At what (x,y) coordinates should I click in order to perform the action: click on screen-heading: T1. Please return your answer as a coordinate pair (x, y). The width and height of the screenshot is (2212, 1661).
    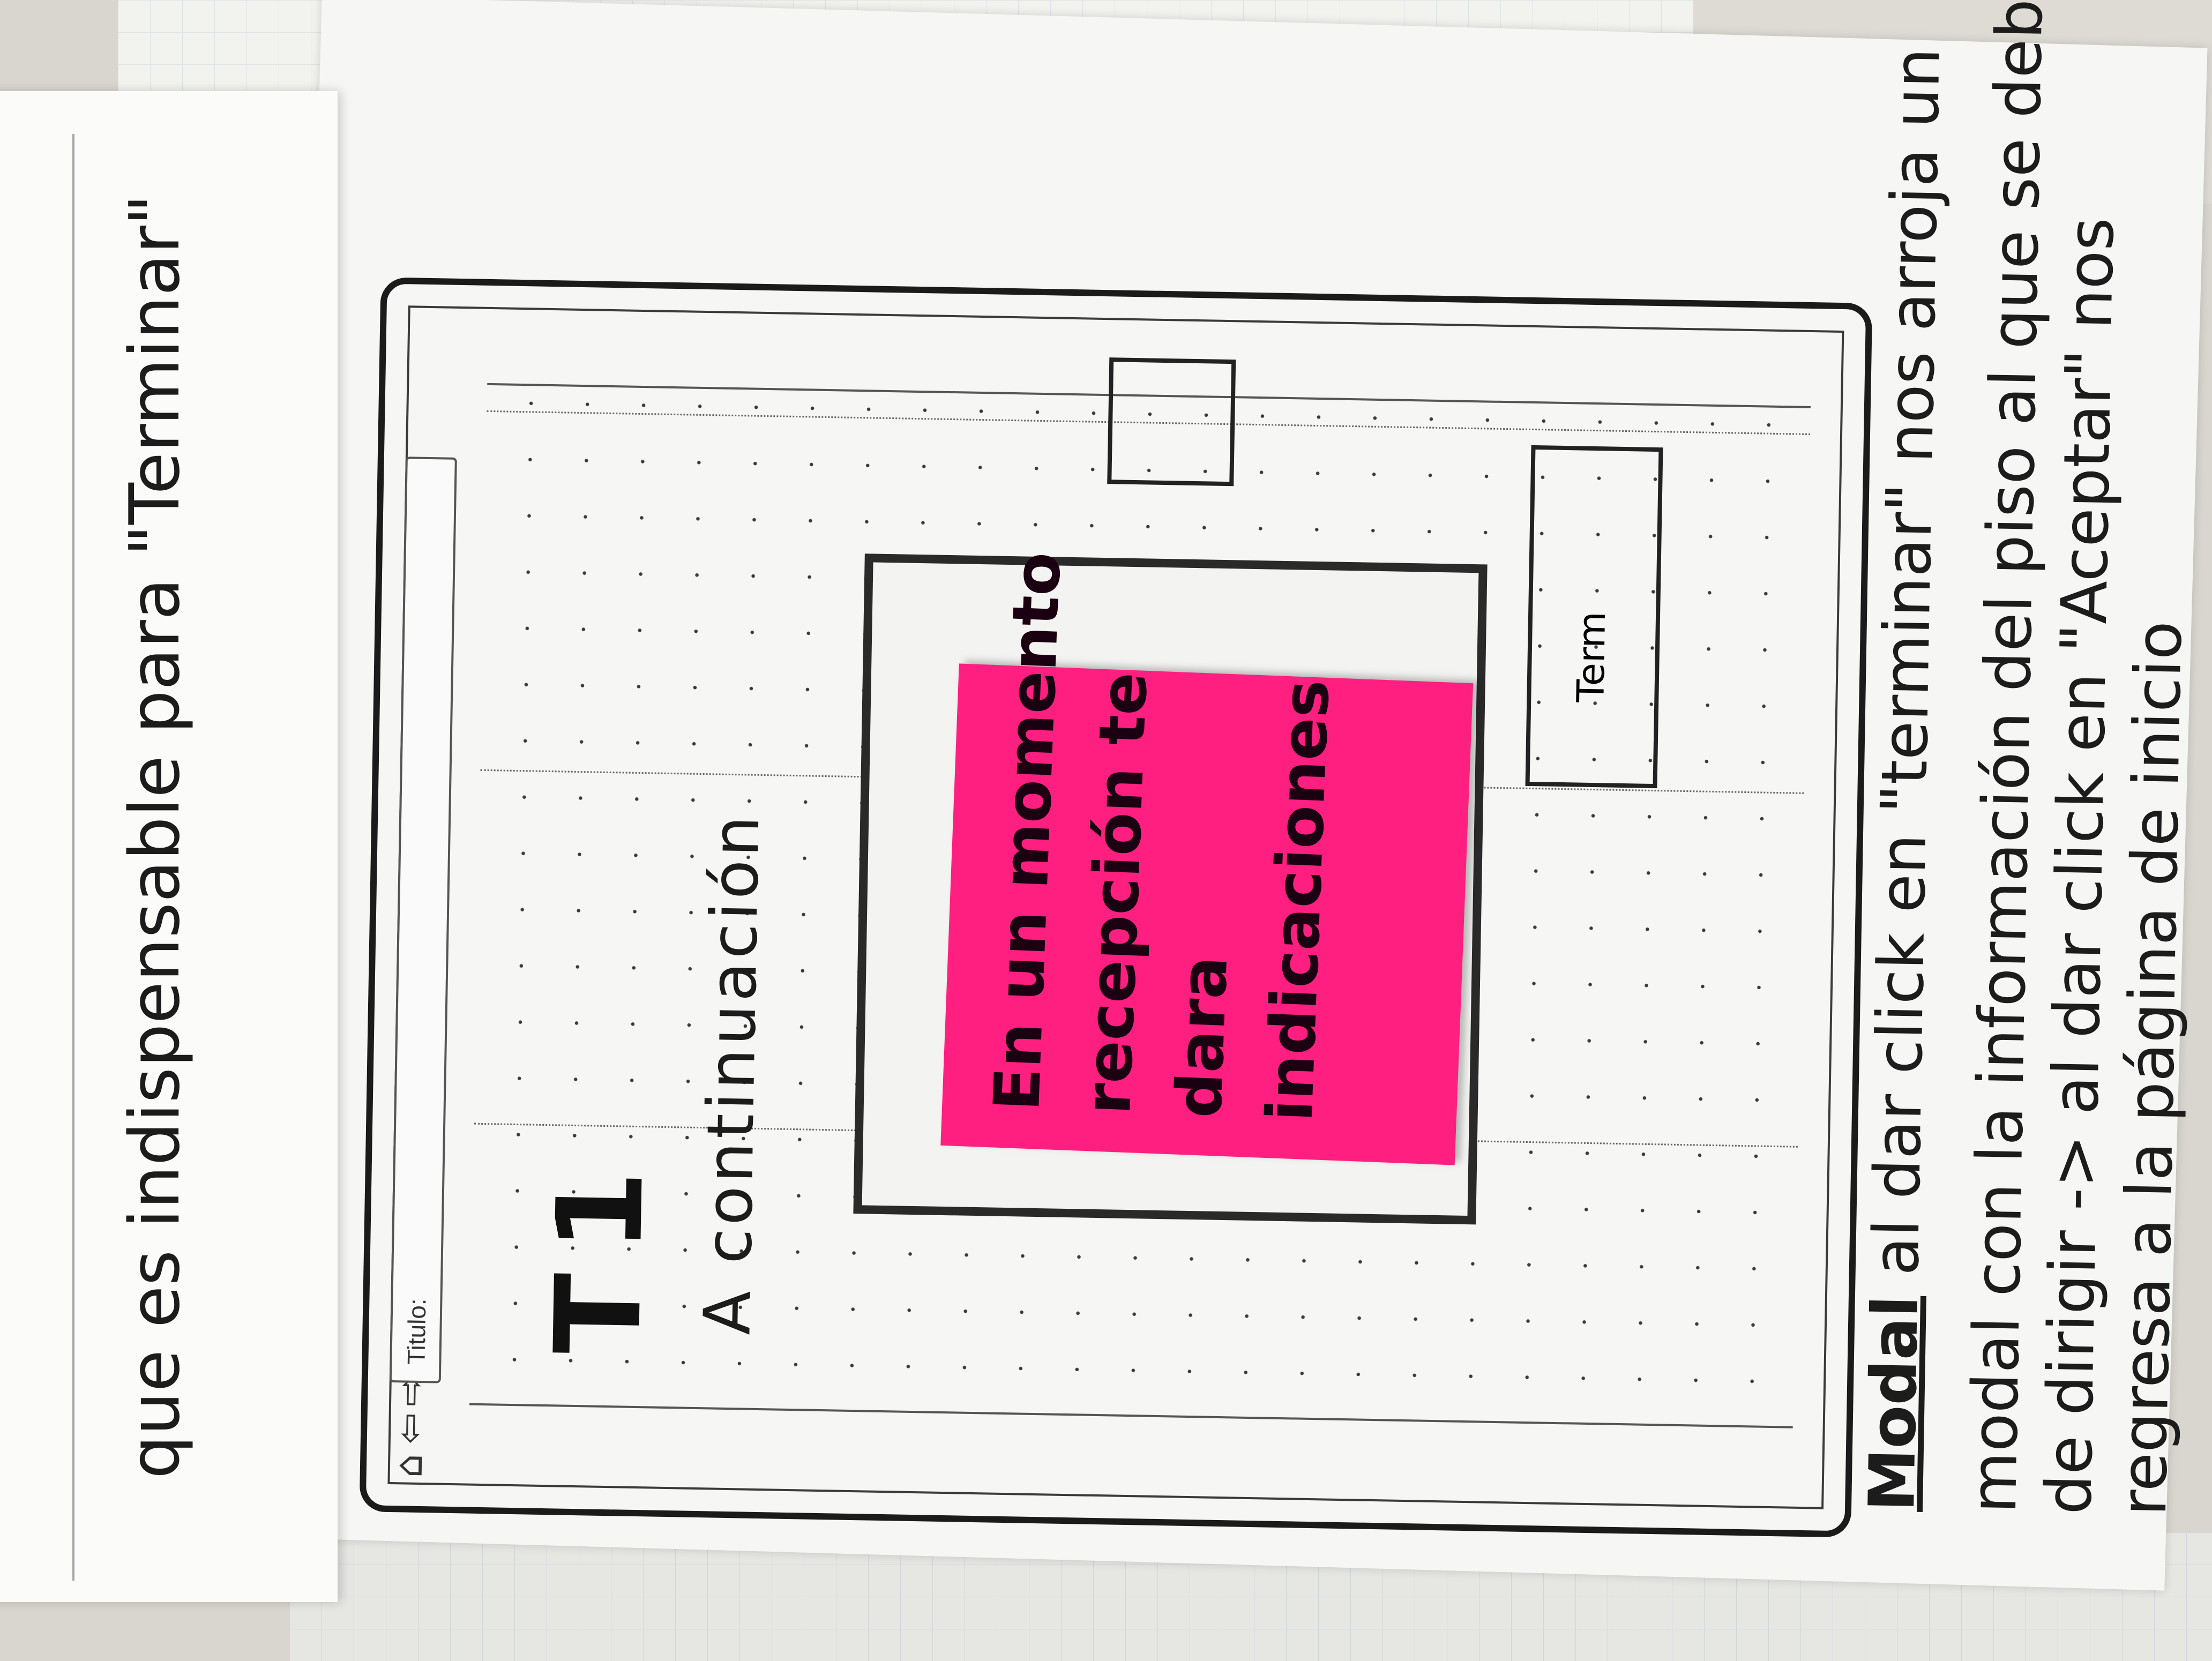
    Looking at the image, I should click on (599, 1251).